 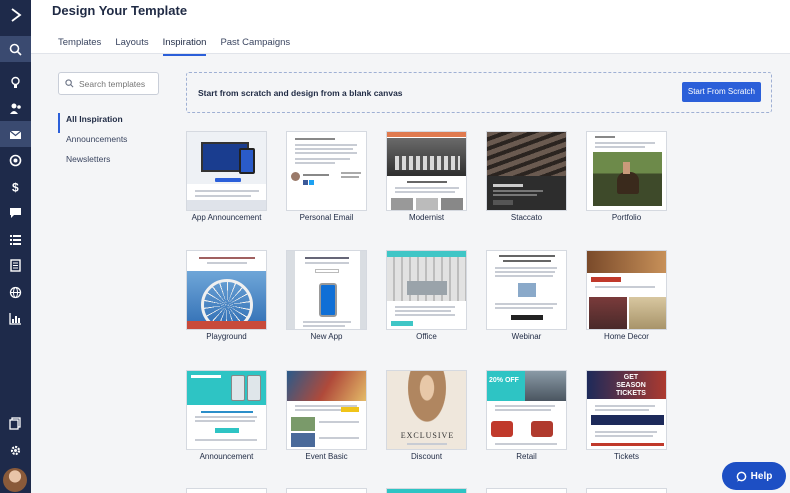 What do you see at coordinates (626, 336) in the screenshot?
I see `template-label: Home Decor` at bounding box center [626, 336].